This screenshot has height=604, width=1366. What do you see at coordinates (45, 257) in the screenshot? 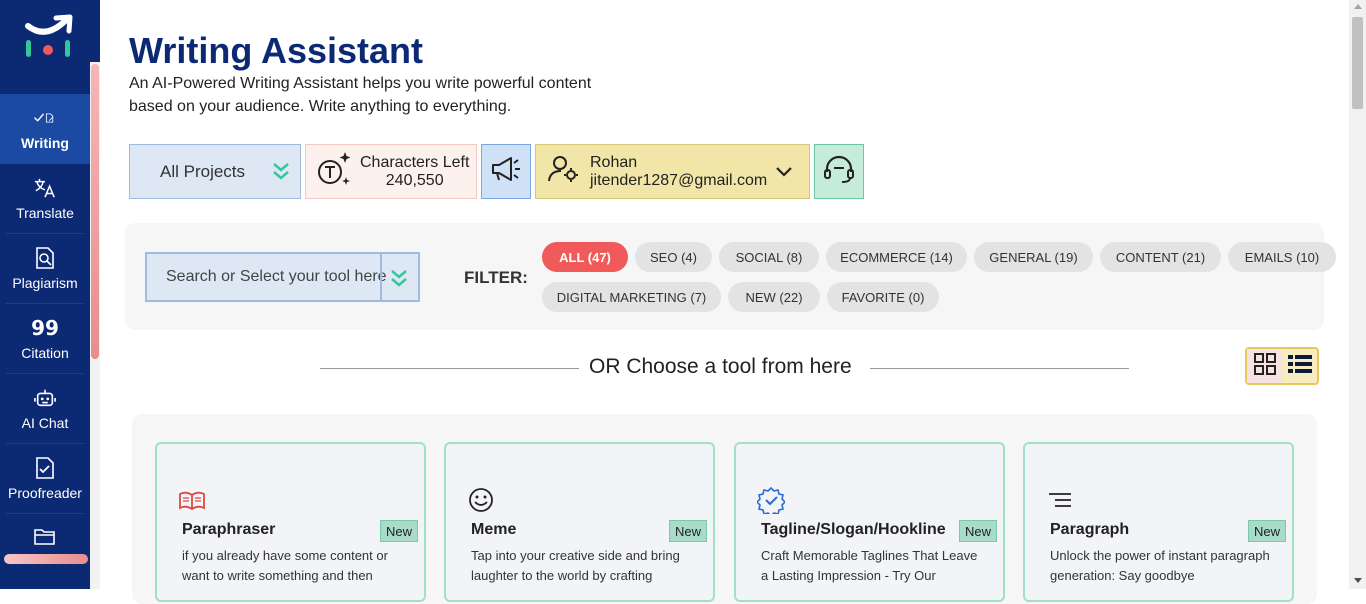
I see `plagiarism-search-icon` at bounding box center [45, 257].